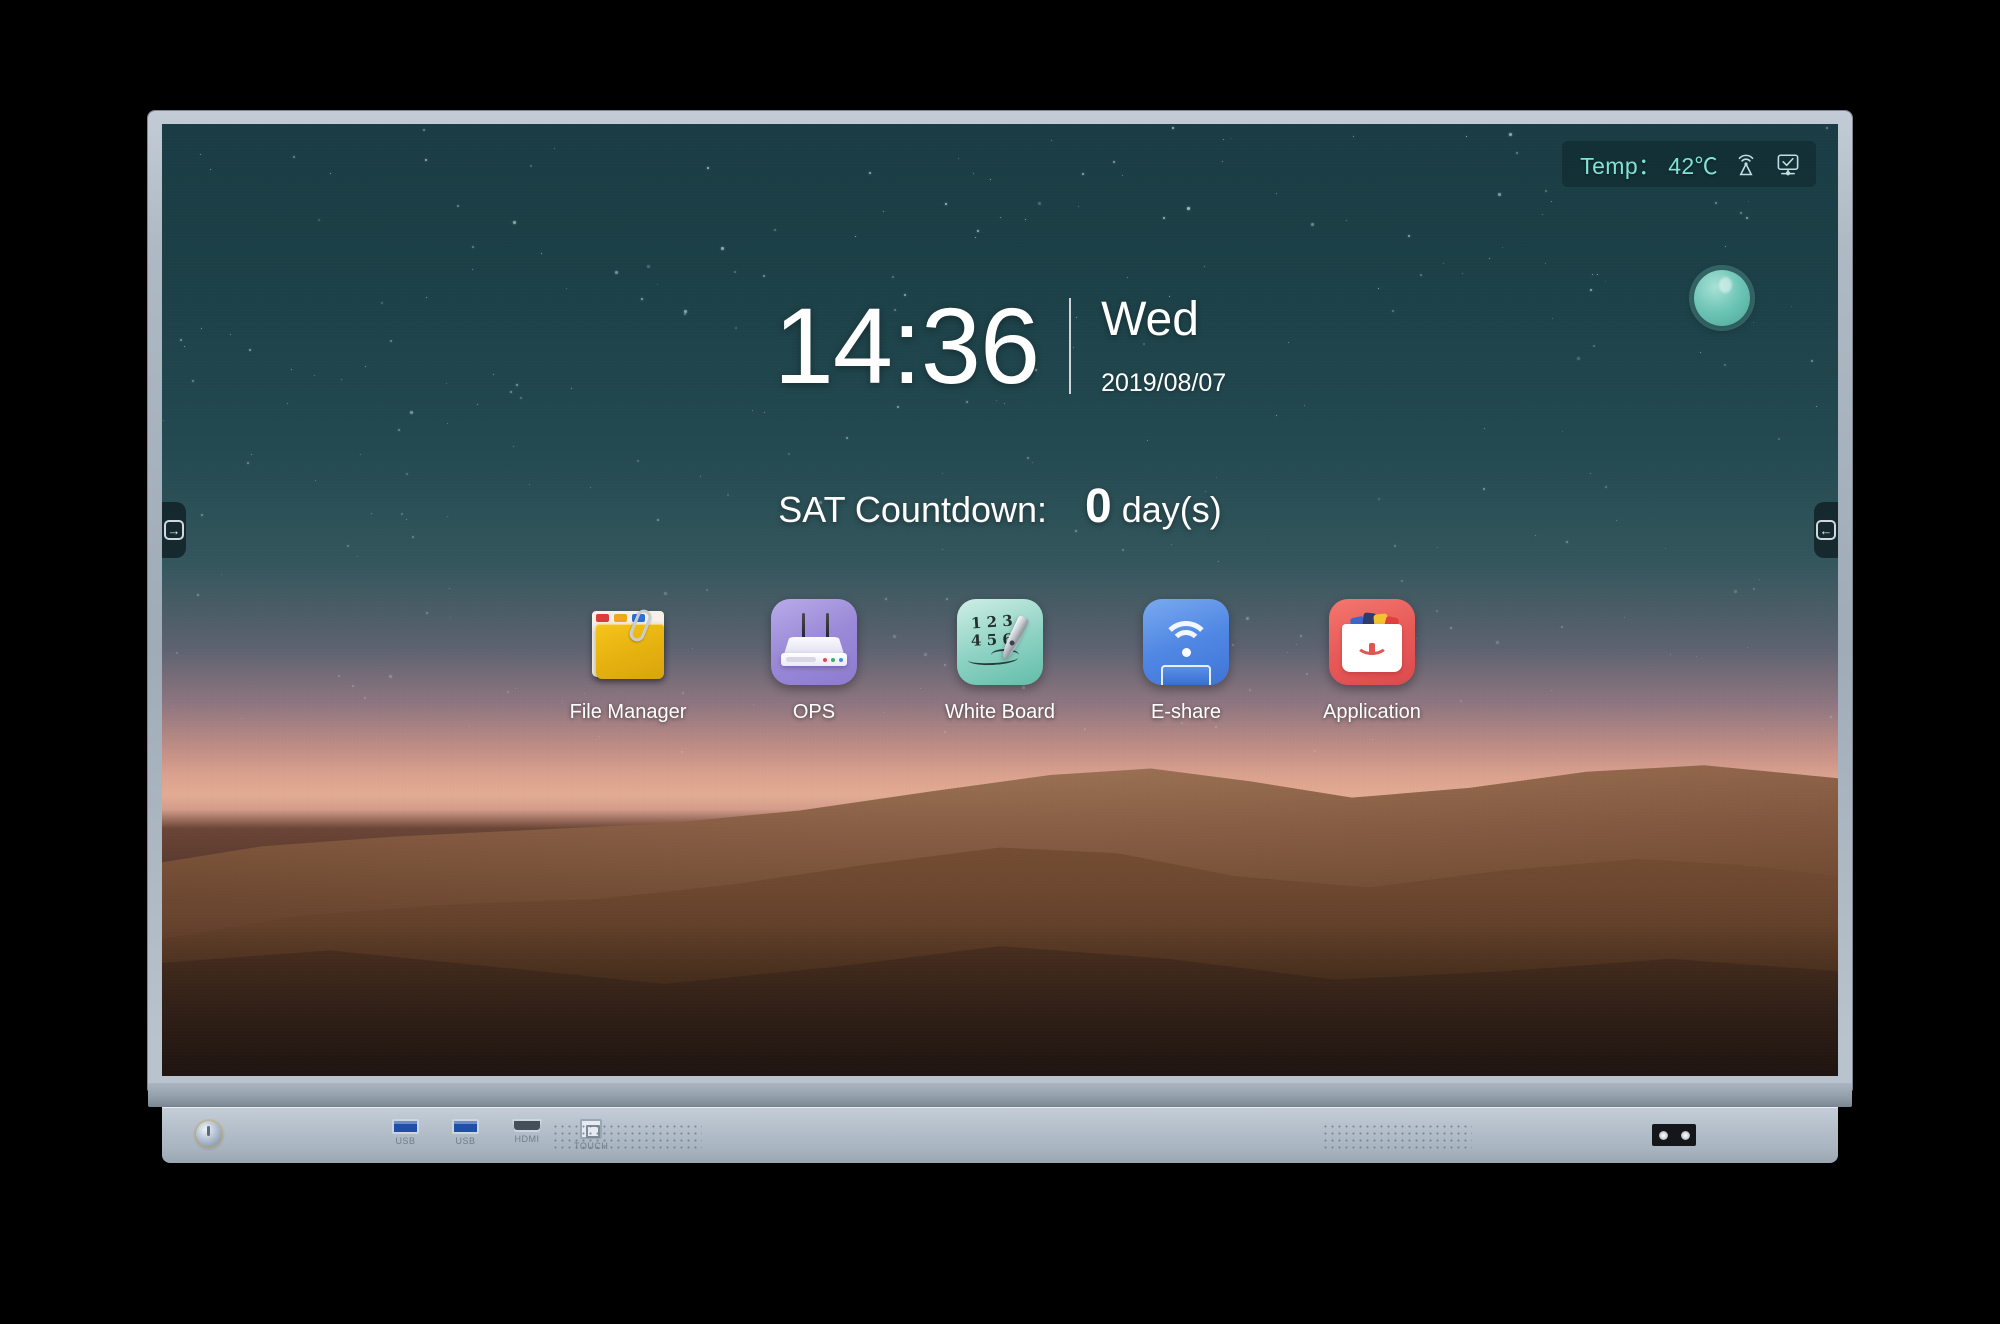 This screenshot has height=1324, width=2000. I want to click on usb-port-2: USB, so click(465, 1132).